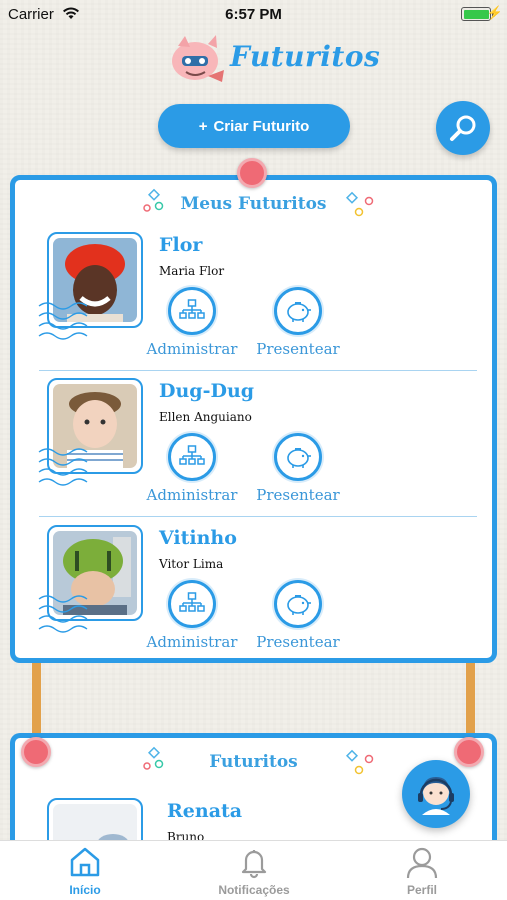 Image resolution: width=507 pixels, height=900 pixels. I want to click on tab-notificacoes: Notificações, so click(254, 872).